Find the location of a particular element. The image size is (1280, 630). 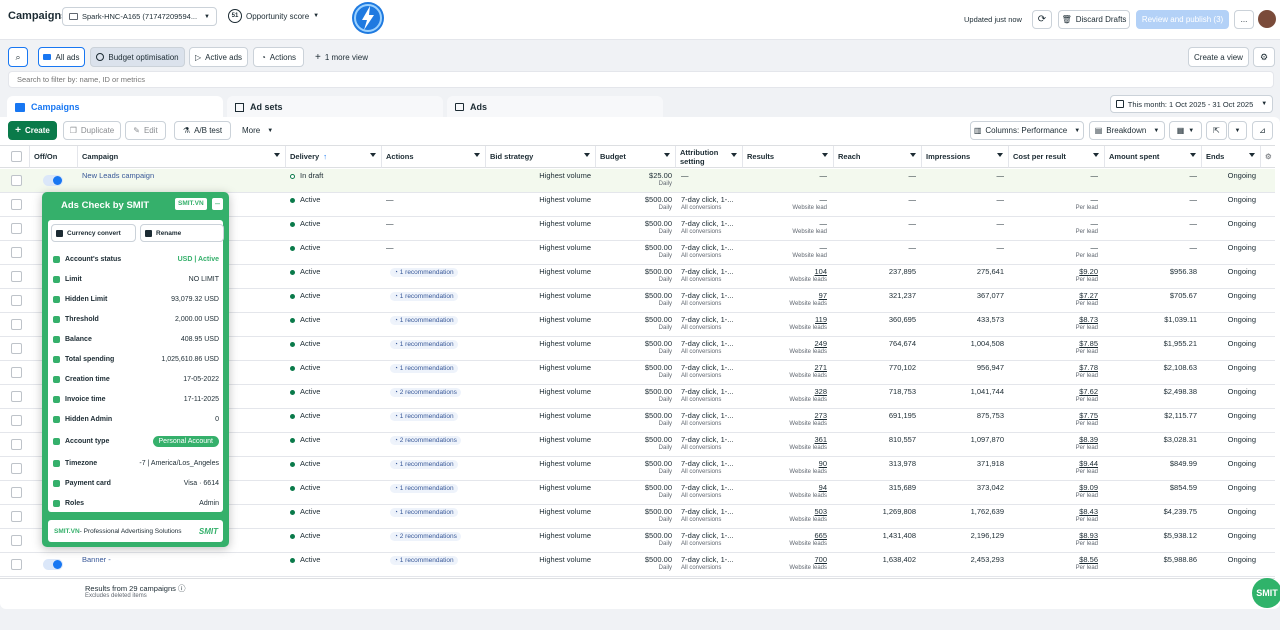

date-range-picker: This month: 1 Oct 2025 - 31 Oct 2025 ▼ is located at coordinates (1191, 104).